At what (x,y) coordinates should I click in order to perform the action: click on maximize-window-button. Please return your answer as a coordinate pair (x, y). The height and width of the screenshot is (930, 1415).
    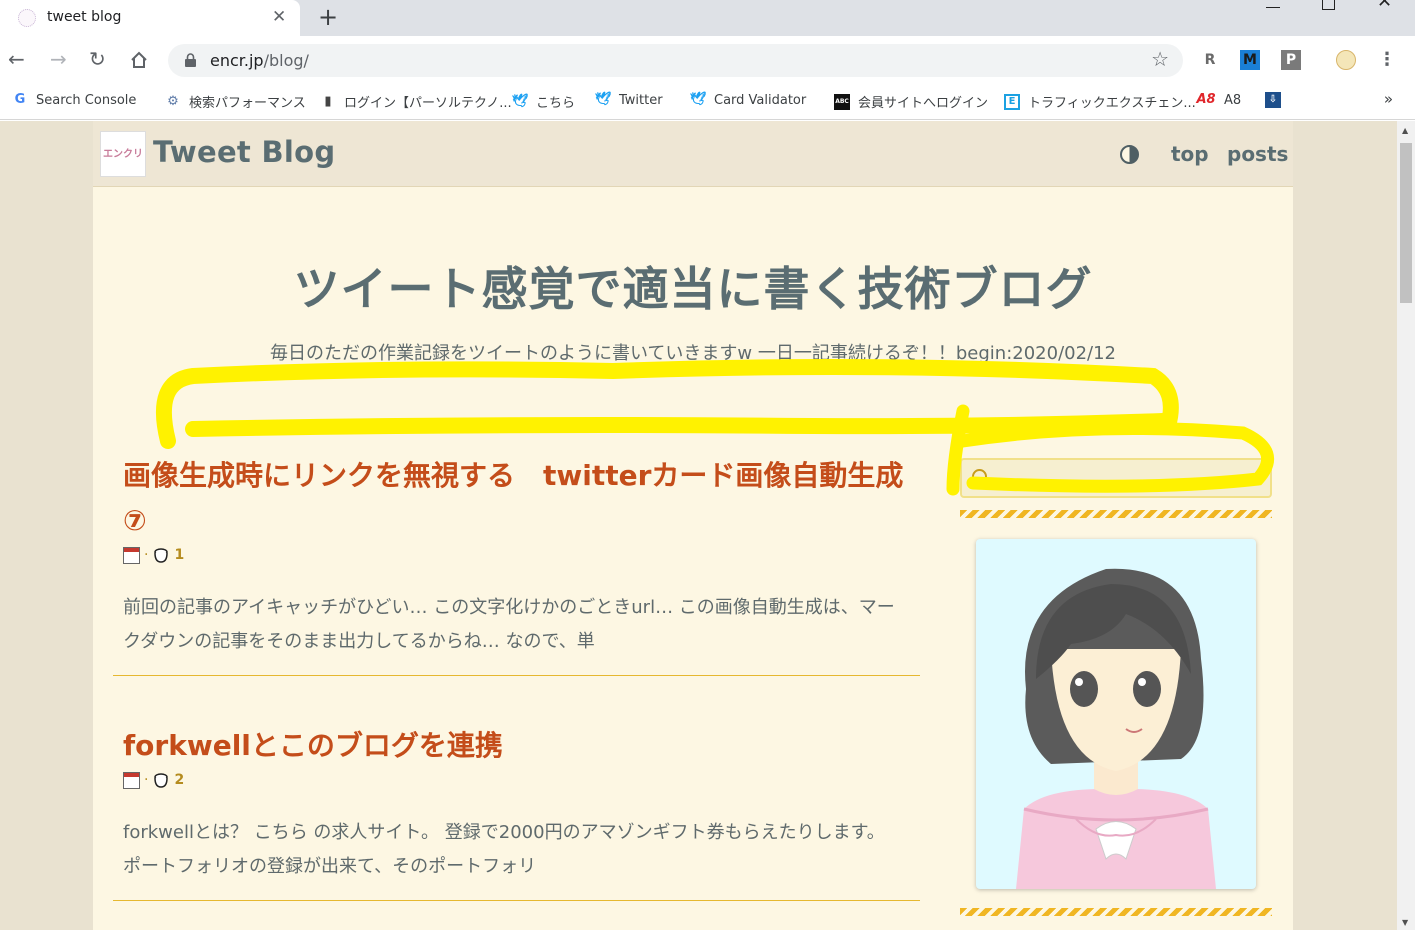
    Looking at the image, I should click on (1328, 5).